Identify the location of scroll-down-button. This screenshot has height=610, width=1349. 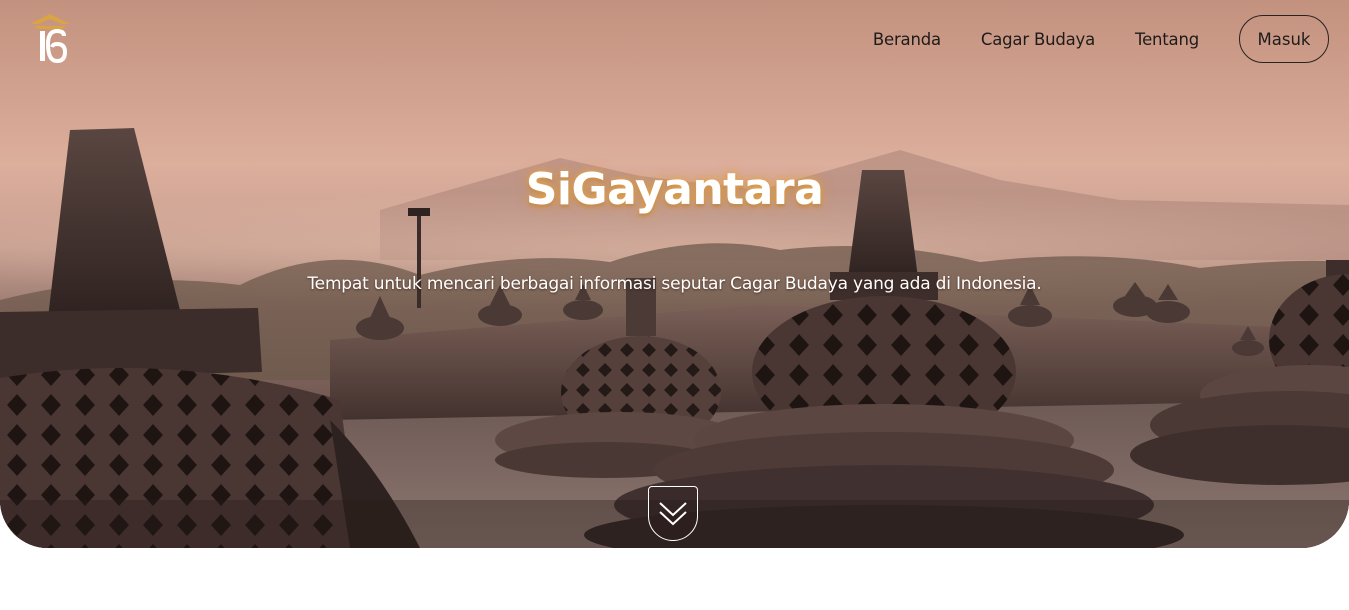
(673, 513).